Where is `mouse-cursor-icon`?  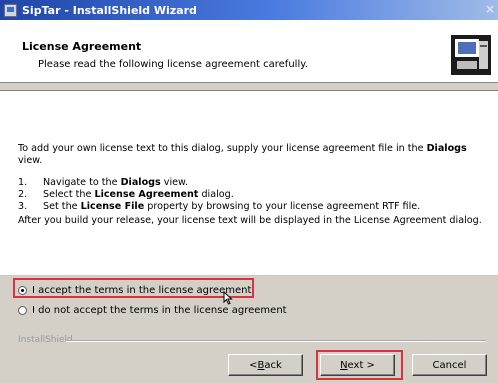
mouse-cursor-icon is located at coordinates (228, 298).